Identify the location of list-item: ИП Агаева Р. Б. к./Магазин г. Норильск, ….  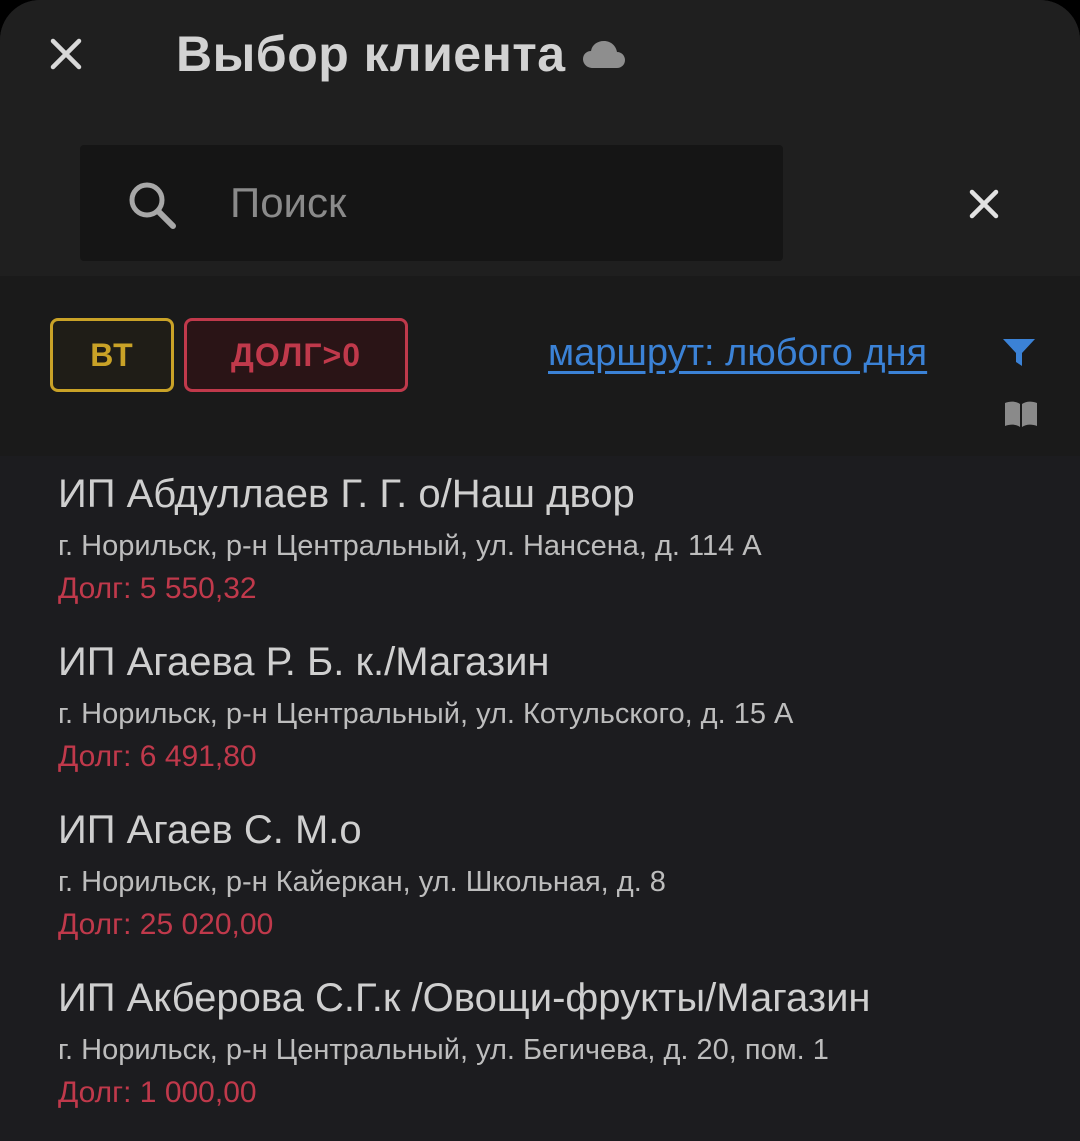
(540, 708).